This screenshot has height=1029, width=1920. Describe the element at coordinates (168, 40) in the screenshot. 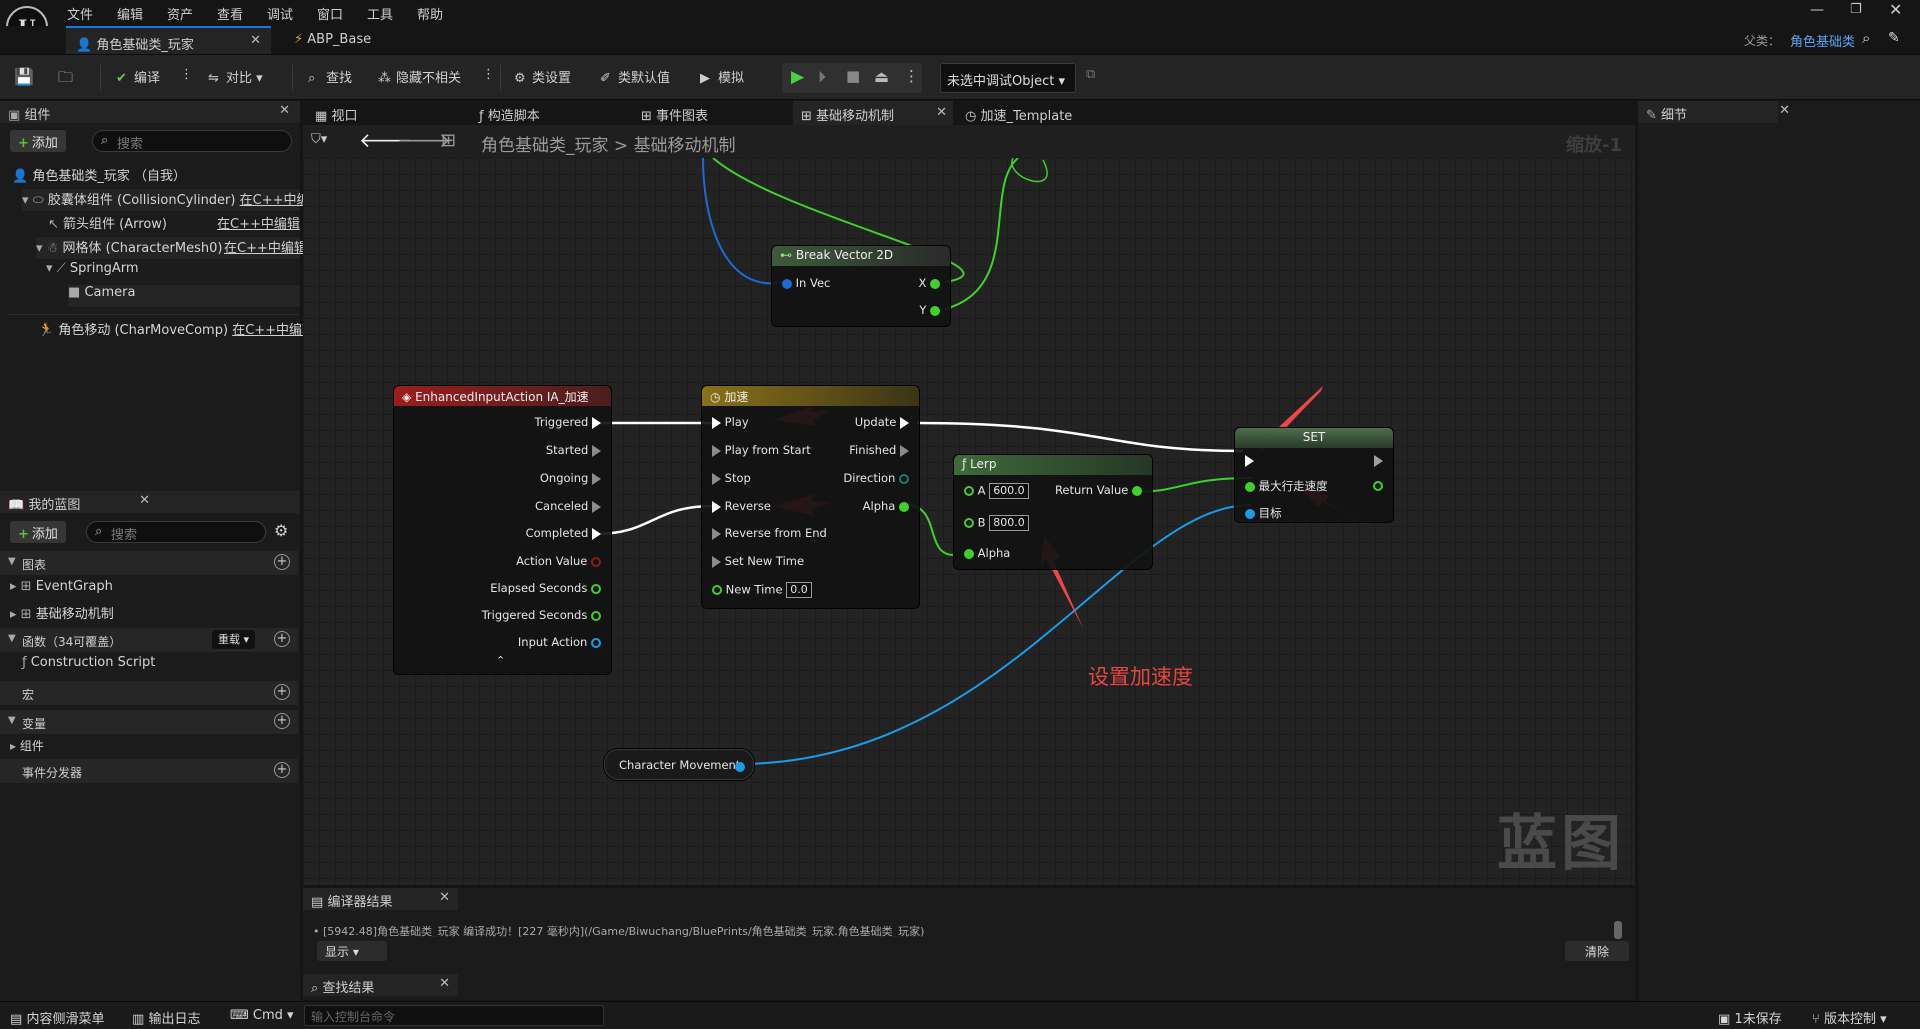

I see `tab-player-blueprint: 👤 角色基础类_玩家 ✕` at that location.